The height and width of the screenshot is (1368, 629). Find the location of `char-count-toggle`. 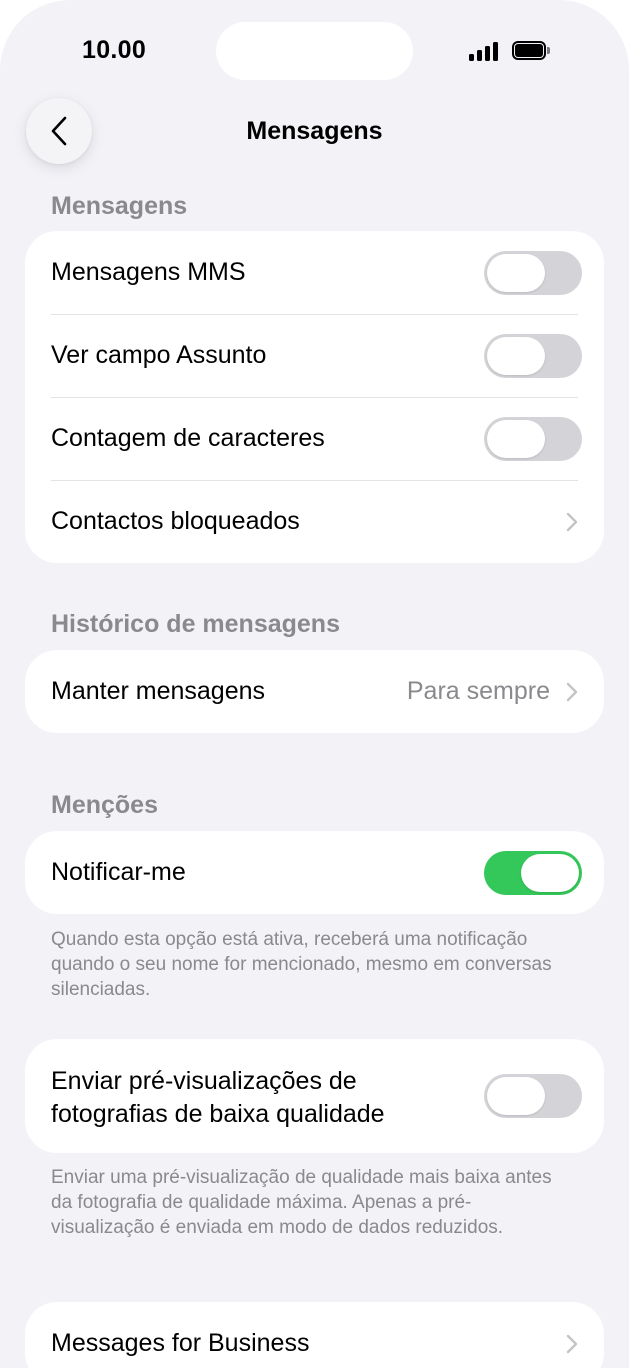

char-count-toggle is located at coordinates (533, 438).